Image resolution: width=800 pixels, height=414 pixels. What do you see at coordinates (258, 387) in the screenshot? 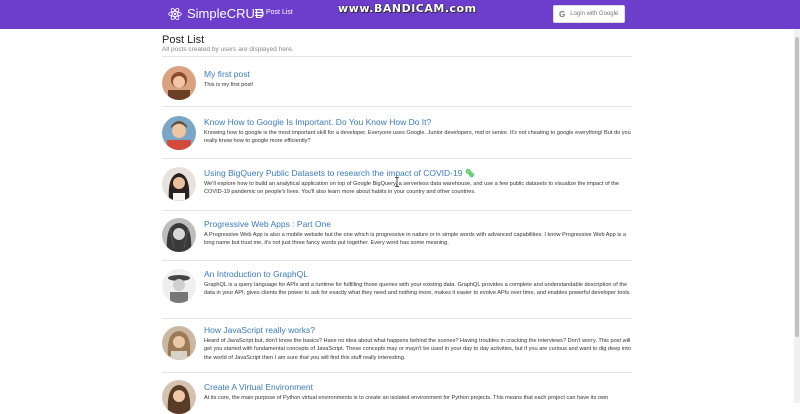
I see `post-title: Create A Virtual Environment` at bounding box center [258, 387].